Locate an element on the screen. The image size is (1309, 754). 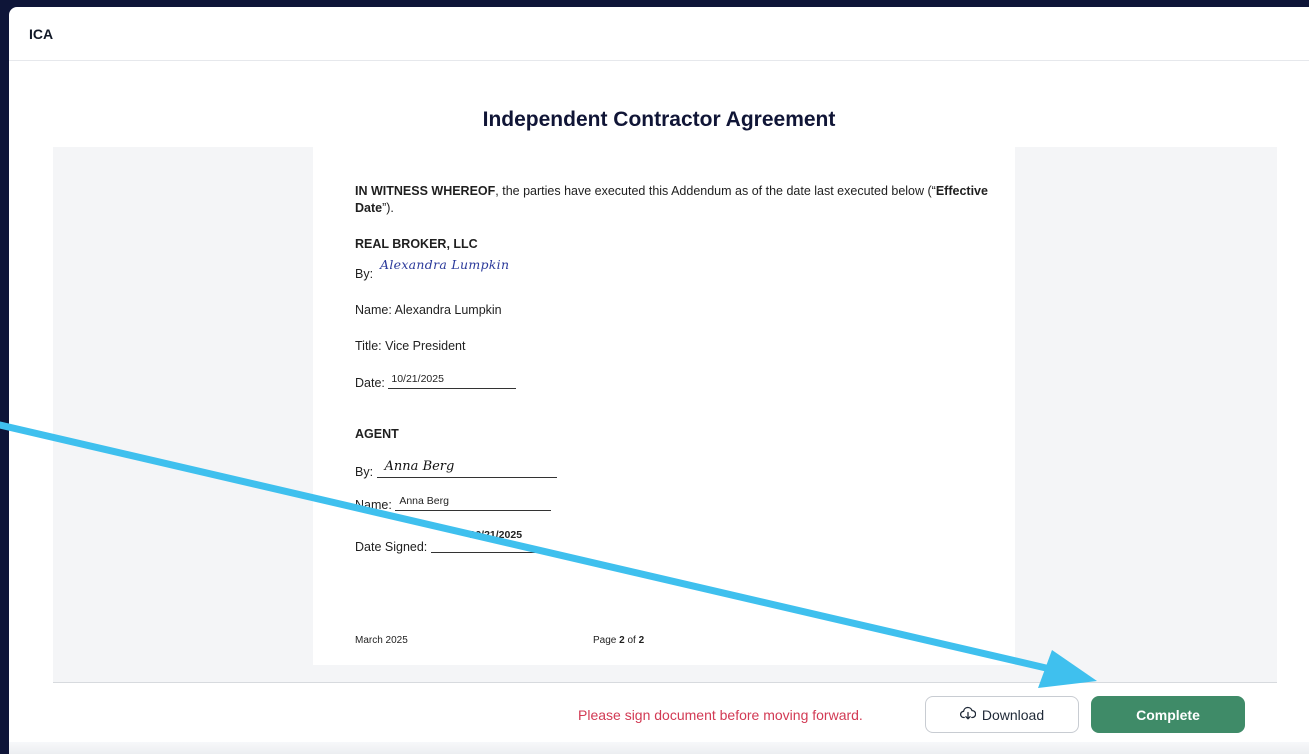
footer-page-number: Page 2 of 2 is located at coordinates (618, 640).